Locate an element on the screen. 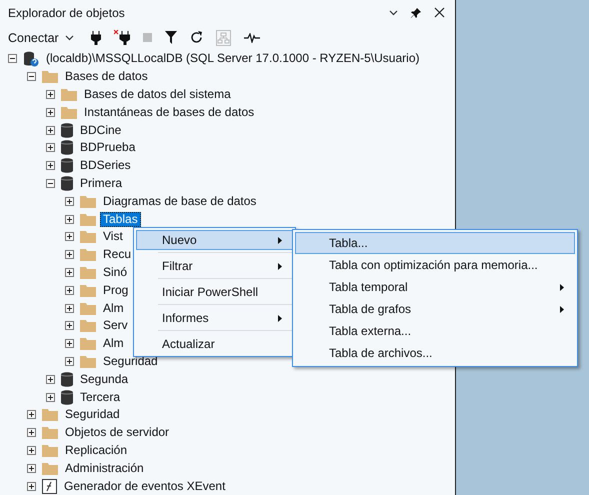  tree-node: Tablas is located at coordinates (120, 219).